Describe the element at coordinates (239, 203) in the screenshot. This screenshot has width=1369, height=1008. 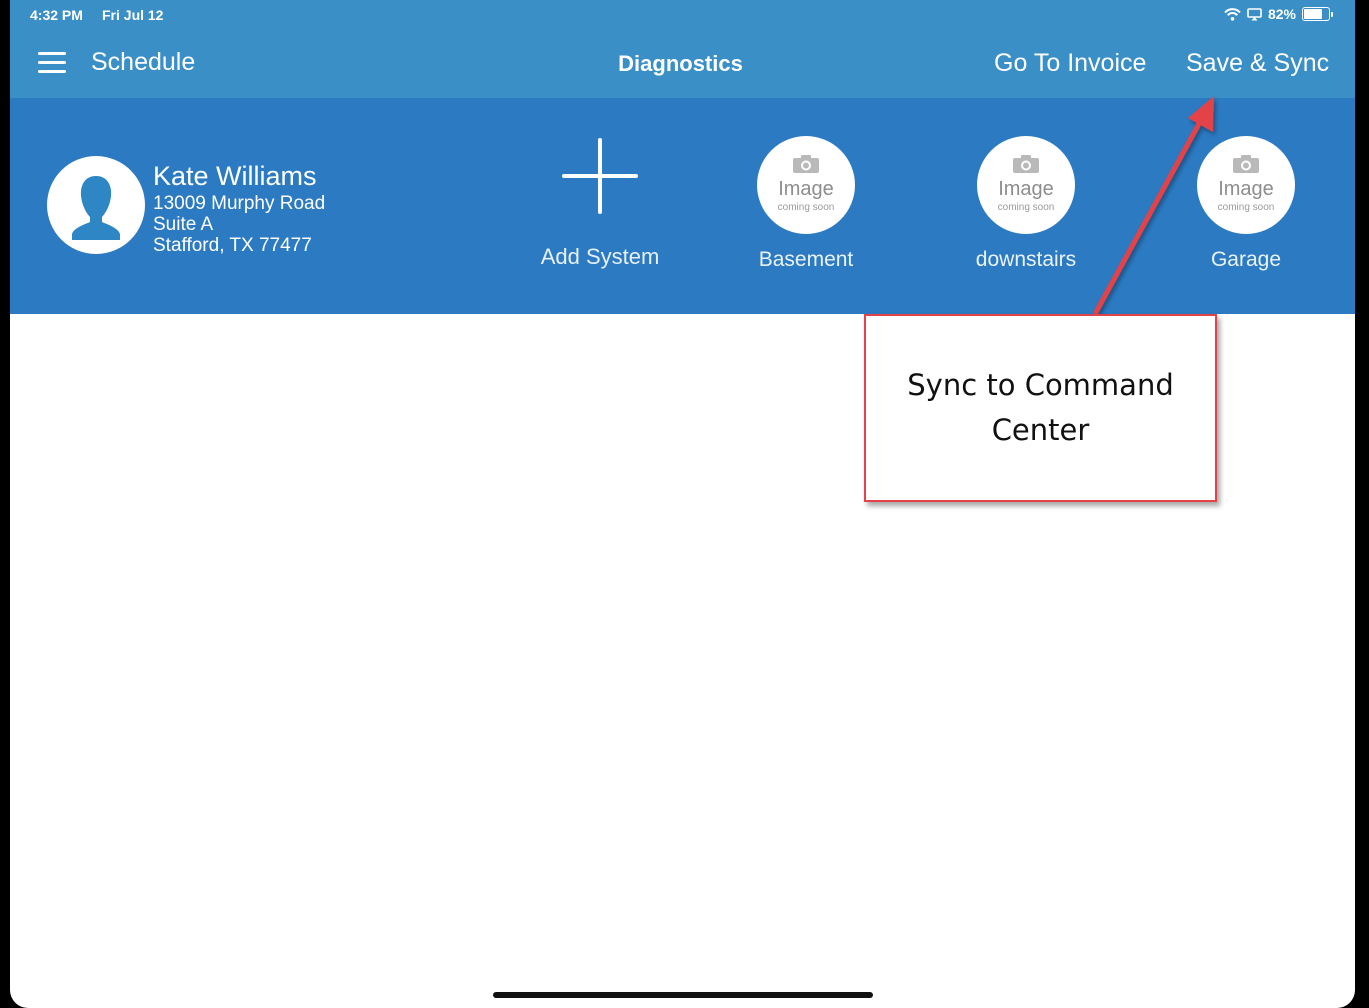
I see `customer-address-line1: 13009 Murphy Road` at that location.